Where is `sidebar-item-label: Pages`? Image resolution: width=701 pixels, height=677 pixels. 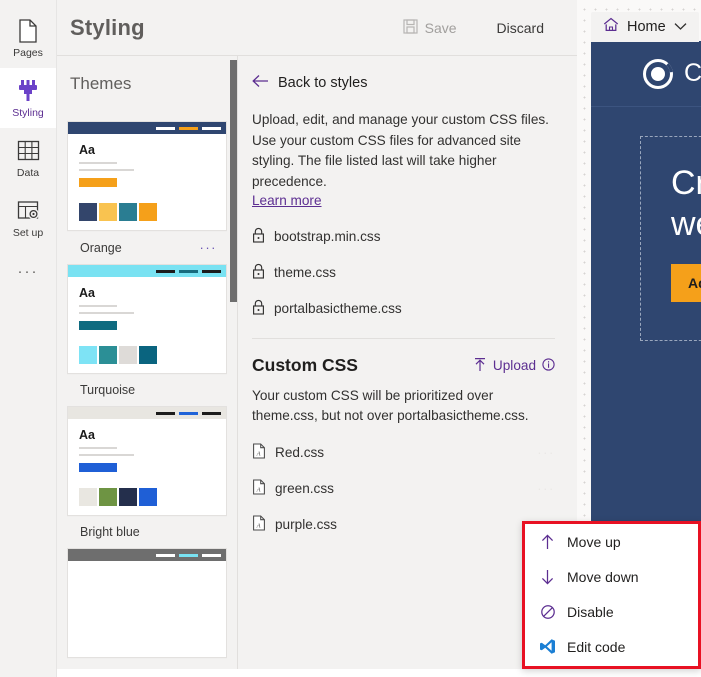 sidebar-item-label: Pages is located at coordinates (28, 52).